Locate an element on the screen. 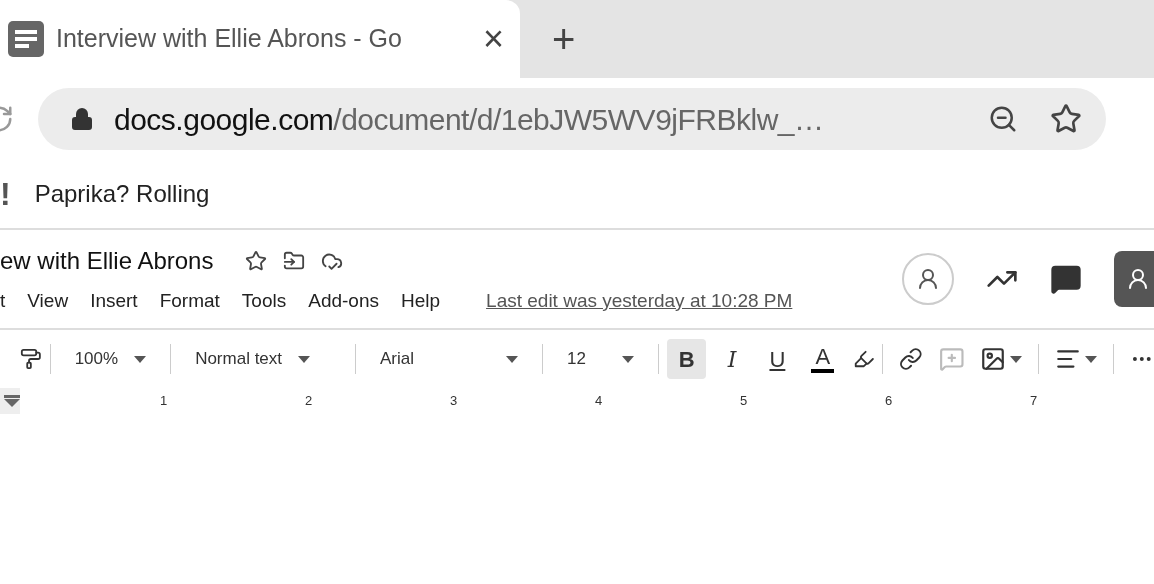 The image size is (1154, 584). url-host: docs.google.com is located at coordinates (224, 119).